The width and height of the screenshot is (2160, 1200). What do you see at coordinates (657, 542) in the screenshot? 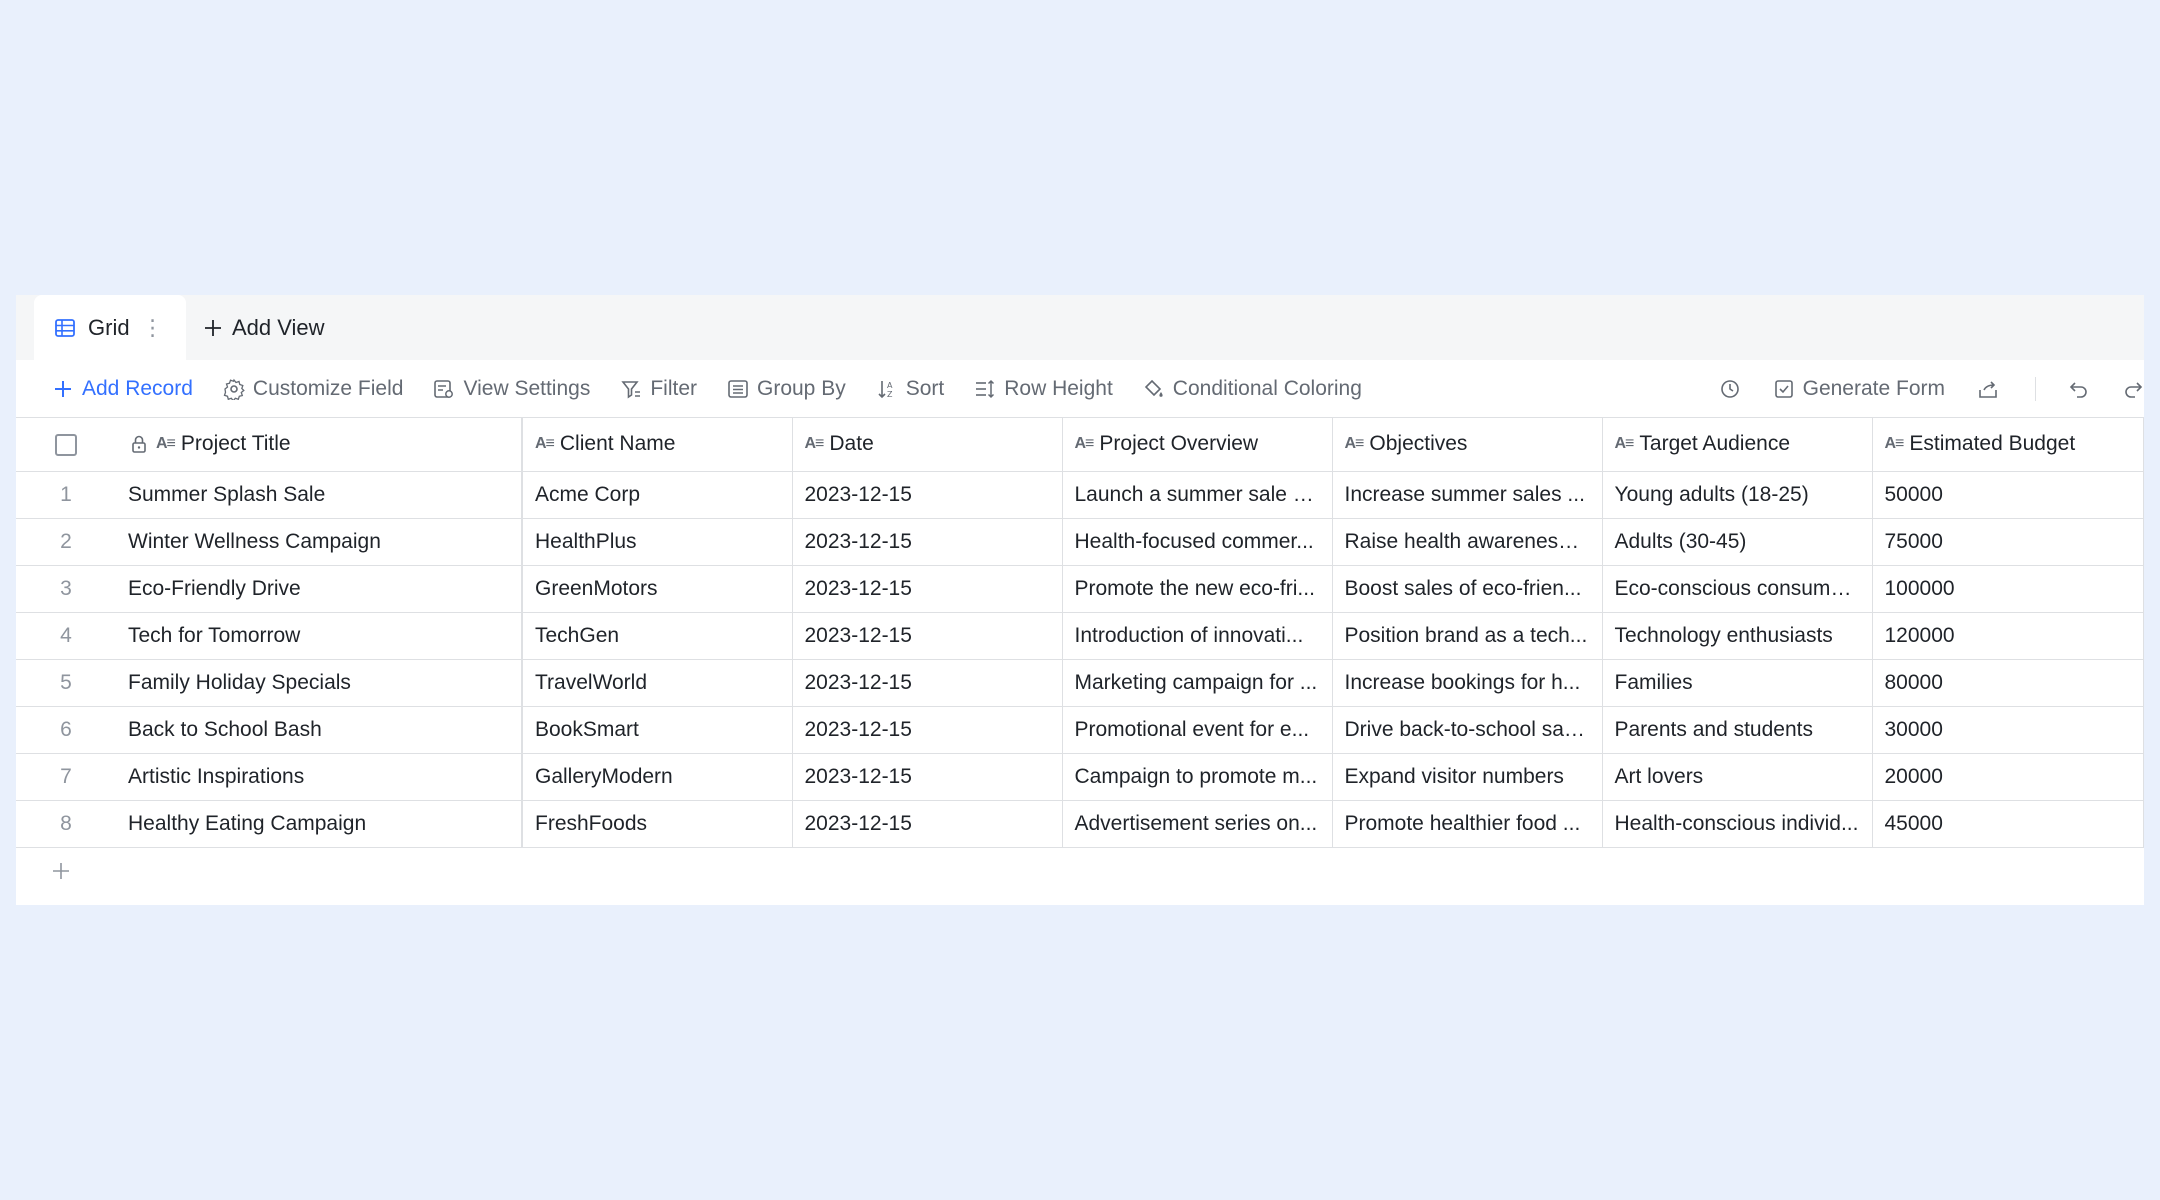
I see `cell-client-name: HealthPlus` at bounding box center [657, 542].